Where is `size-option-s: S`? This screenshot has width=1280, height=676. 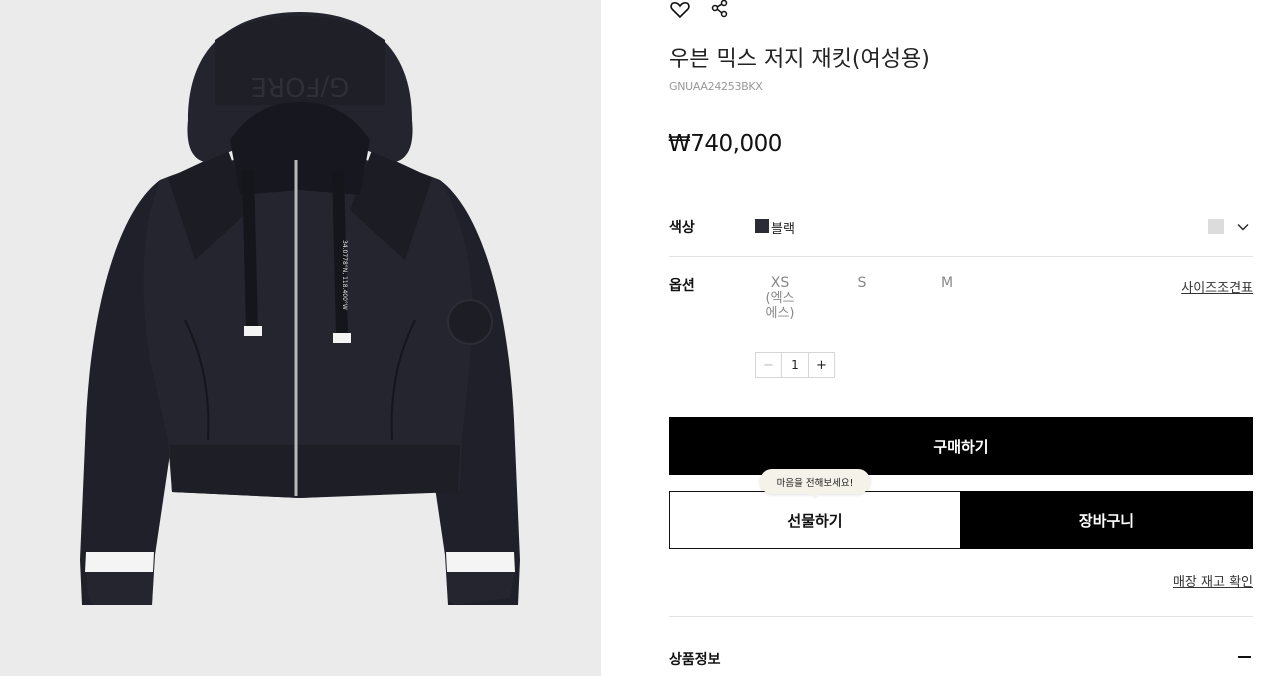 size-option-s: S is located at coordinates (862, 283).